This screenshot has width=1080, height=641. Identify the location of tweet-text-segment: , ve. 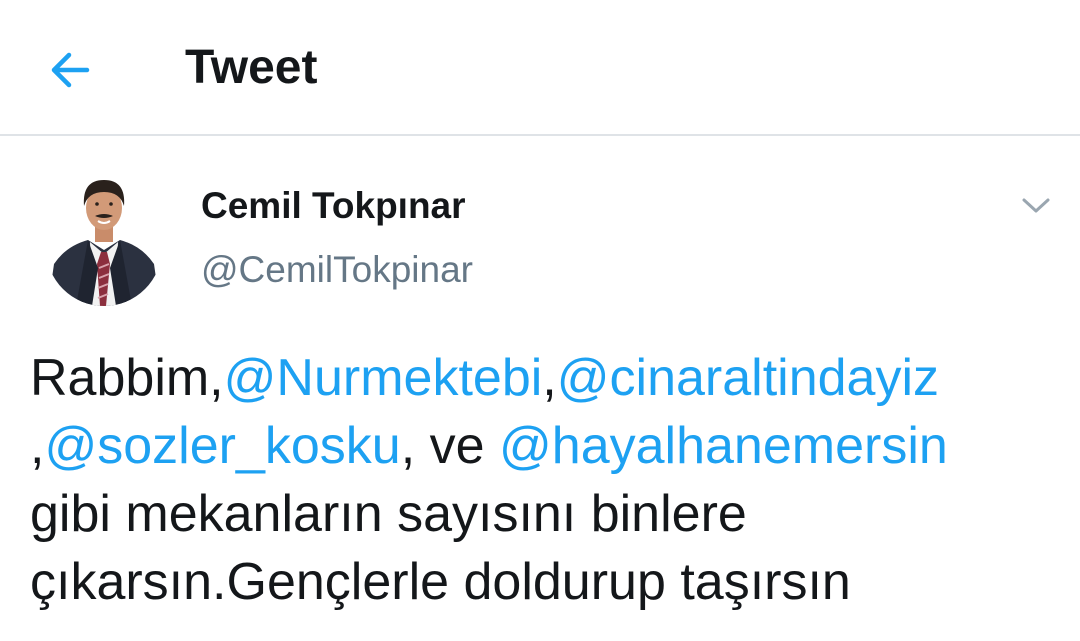
(449, 446).